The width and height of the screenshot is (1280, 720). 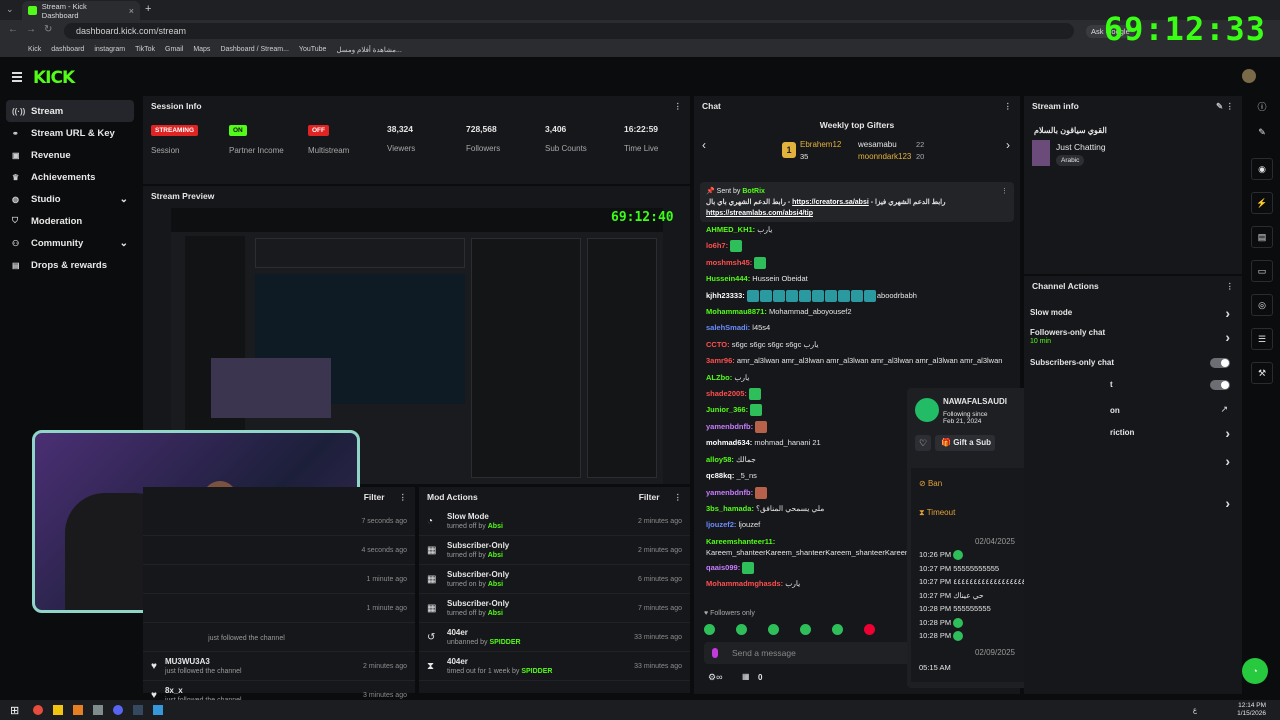 What do you see at coordinates (70, 199) in the screenshot?
I see `sidebar-item-studio: ◍ Studio ⌄` at bounding box center [70, 199].